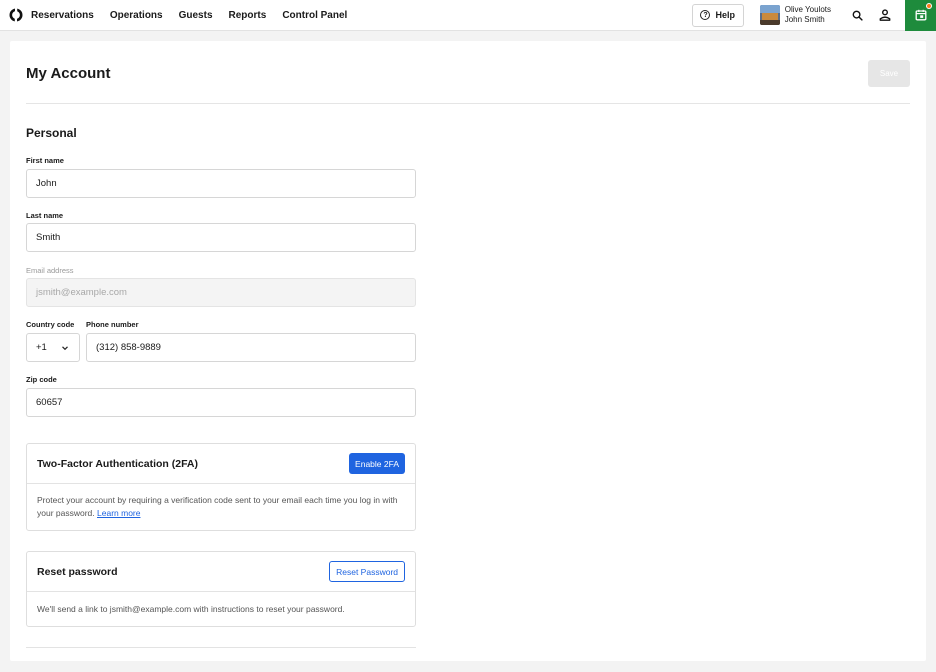 This screenshot has width=936, height=672. I want to click on chevron-down-icon, so click(65, 347).